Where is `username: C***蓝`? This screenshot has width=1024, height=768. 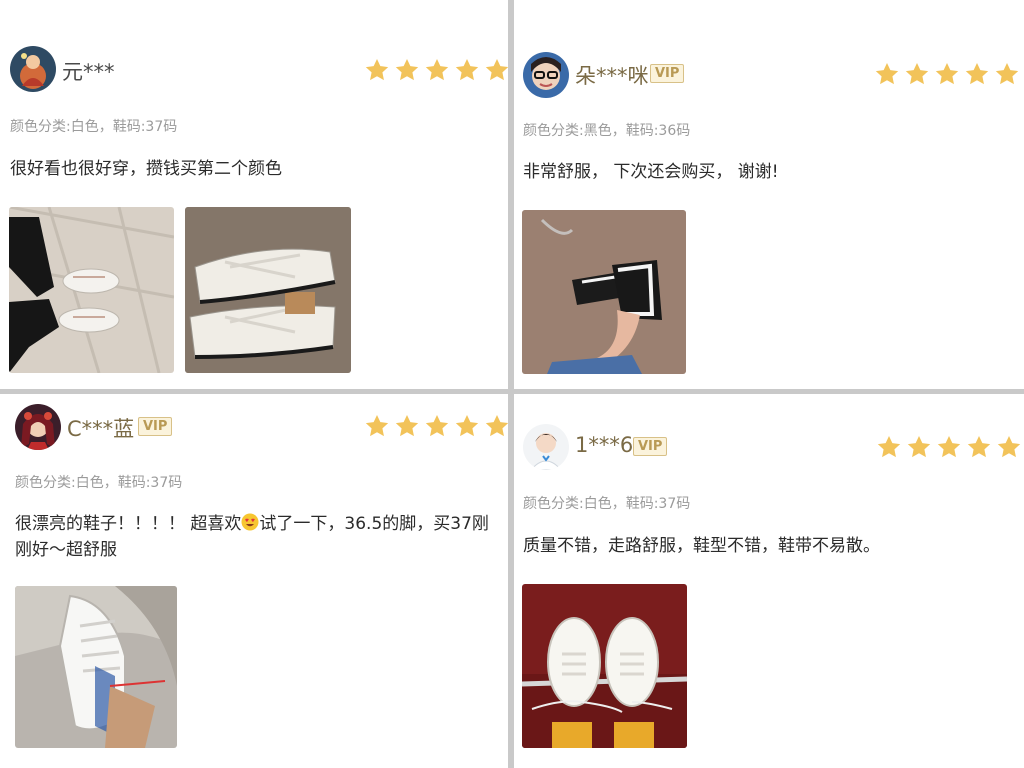 username: C***蓝 is located at coordinates (101, 429).